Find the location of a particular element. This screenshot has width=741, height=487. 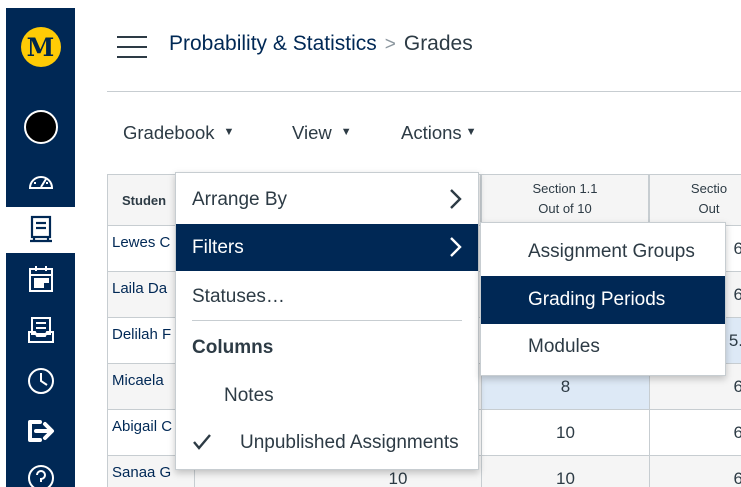

nav-history is located at coordinates (40, 381).